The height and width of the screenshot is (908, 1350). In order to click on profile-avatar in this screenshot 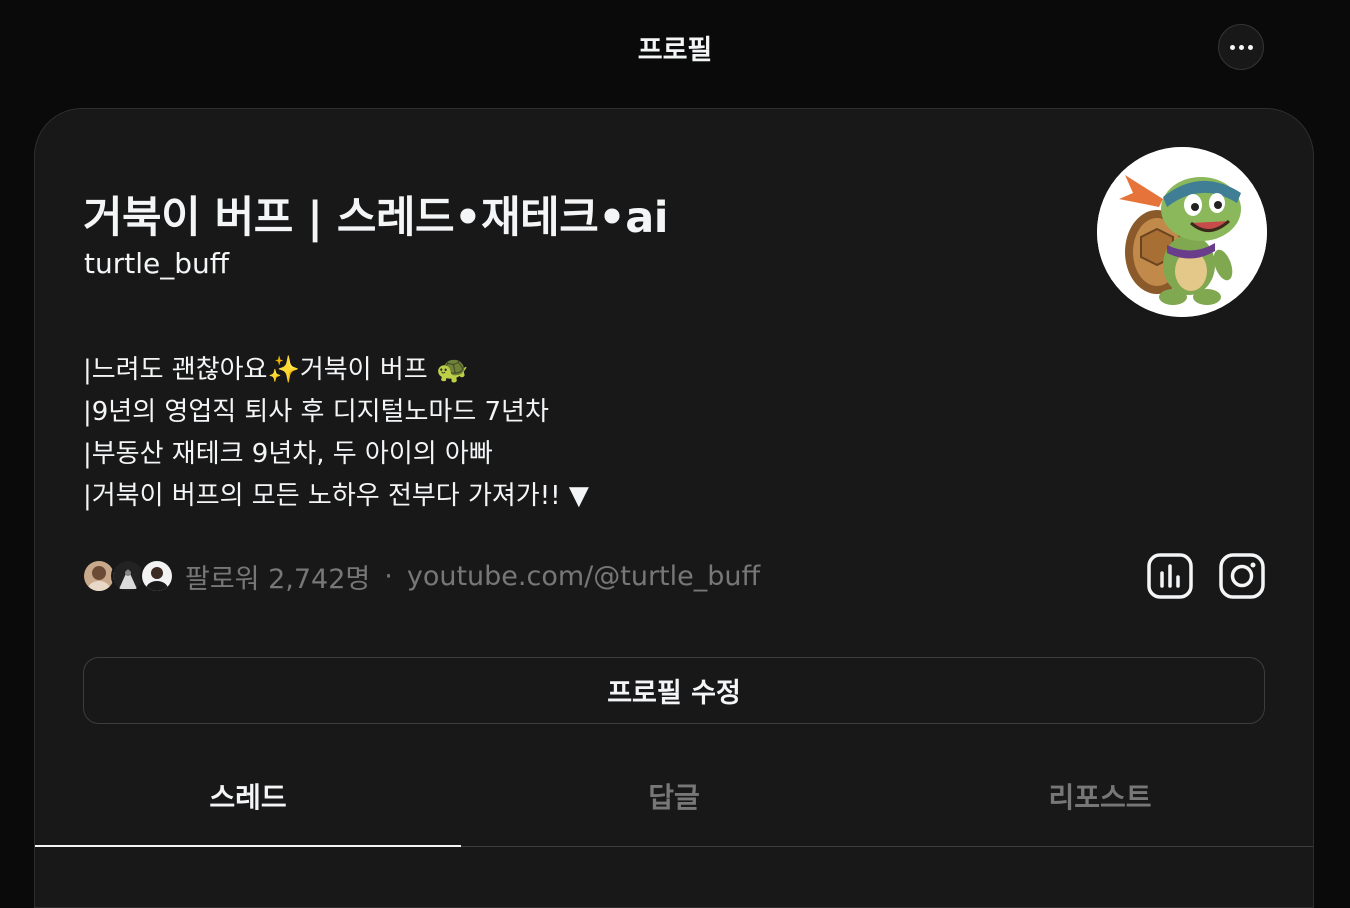, I will do `click(1182, 232)`.